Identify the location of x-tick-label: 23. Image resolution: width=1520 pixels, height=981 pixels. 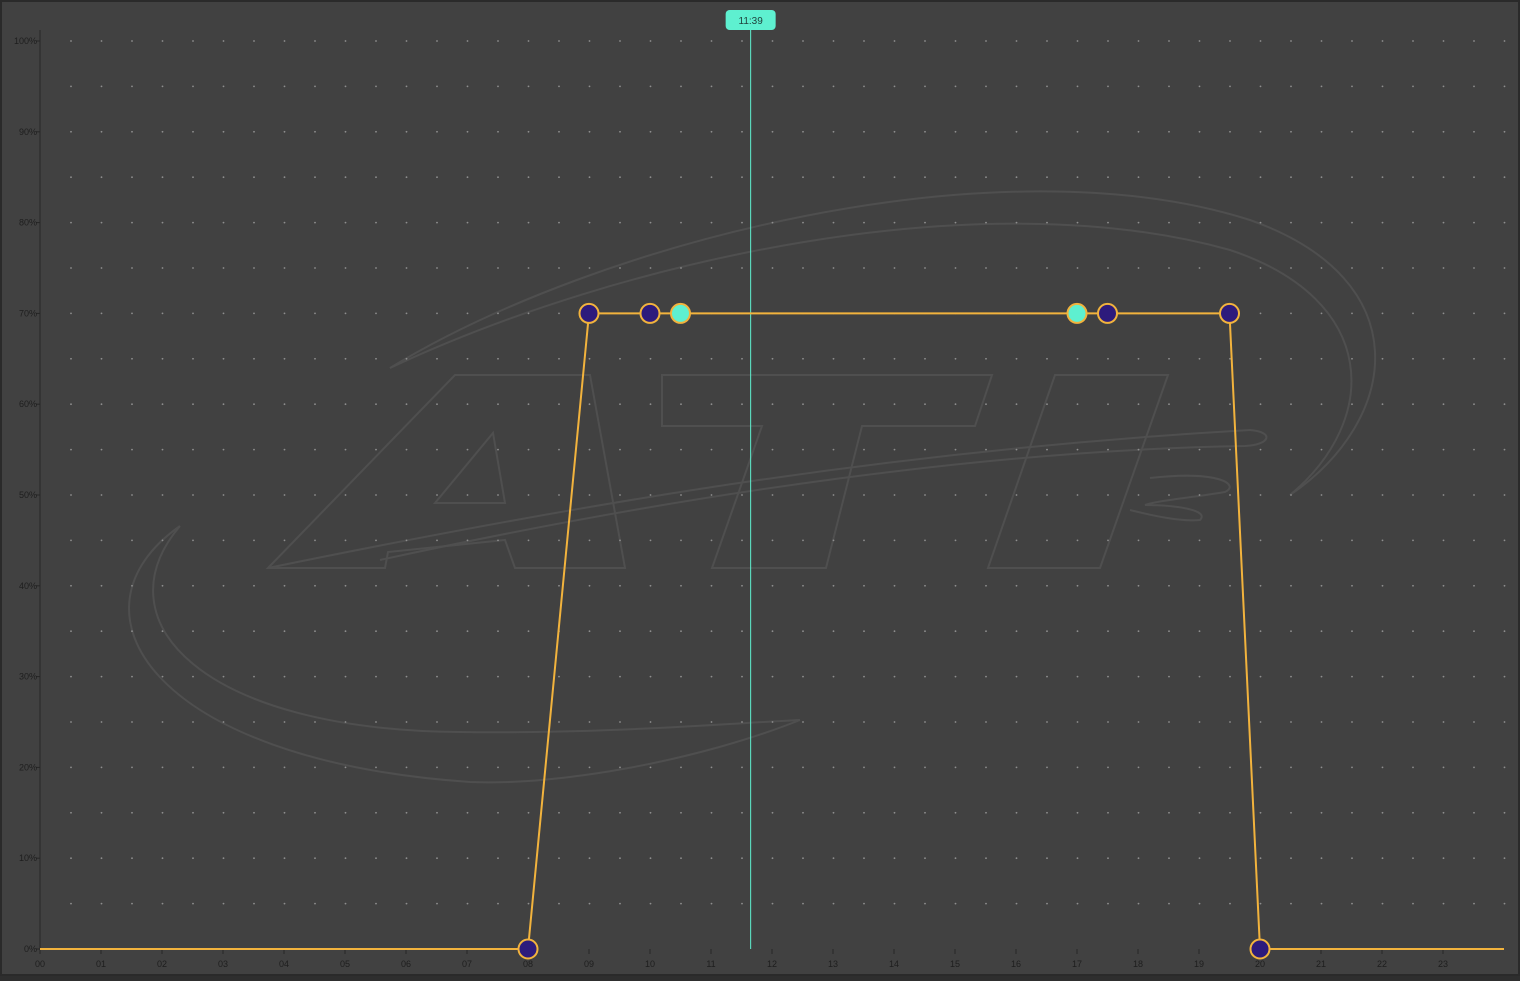
(1443, 964).